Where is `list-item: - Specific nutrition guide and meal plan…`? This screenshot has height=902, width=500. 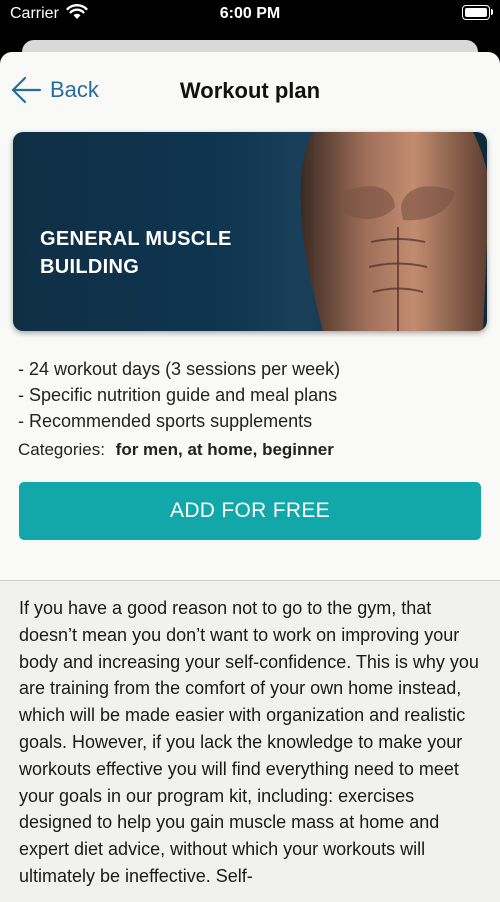
list-item: - Specific nutrition guide and meal plan… is located at coordinates (178, 395).